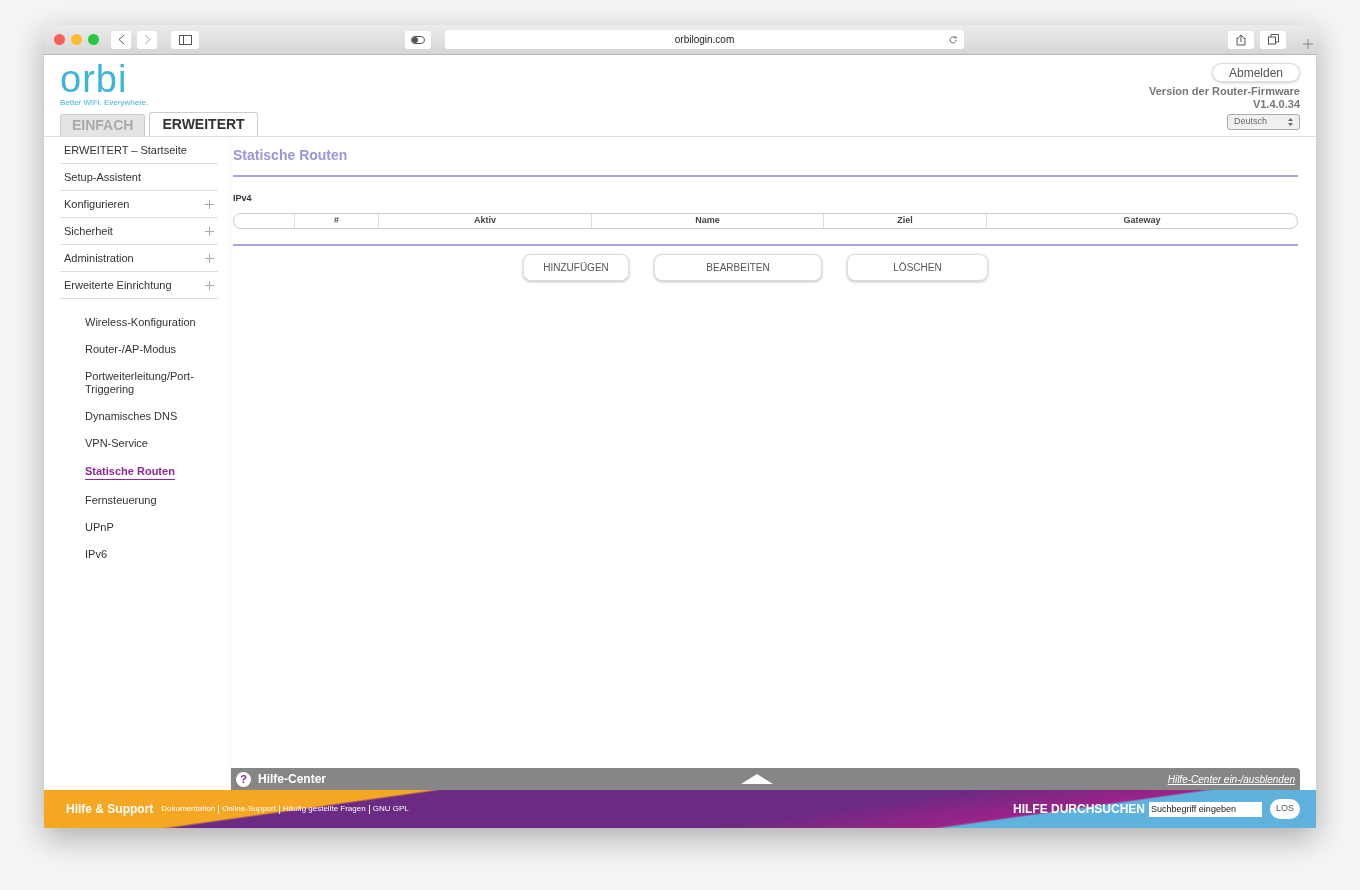  I want to click on firmware-version: V1.4.0.34, so click(1276, 104).